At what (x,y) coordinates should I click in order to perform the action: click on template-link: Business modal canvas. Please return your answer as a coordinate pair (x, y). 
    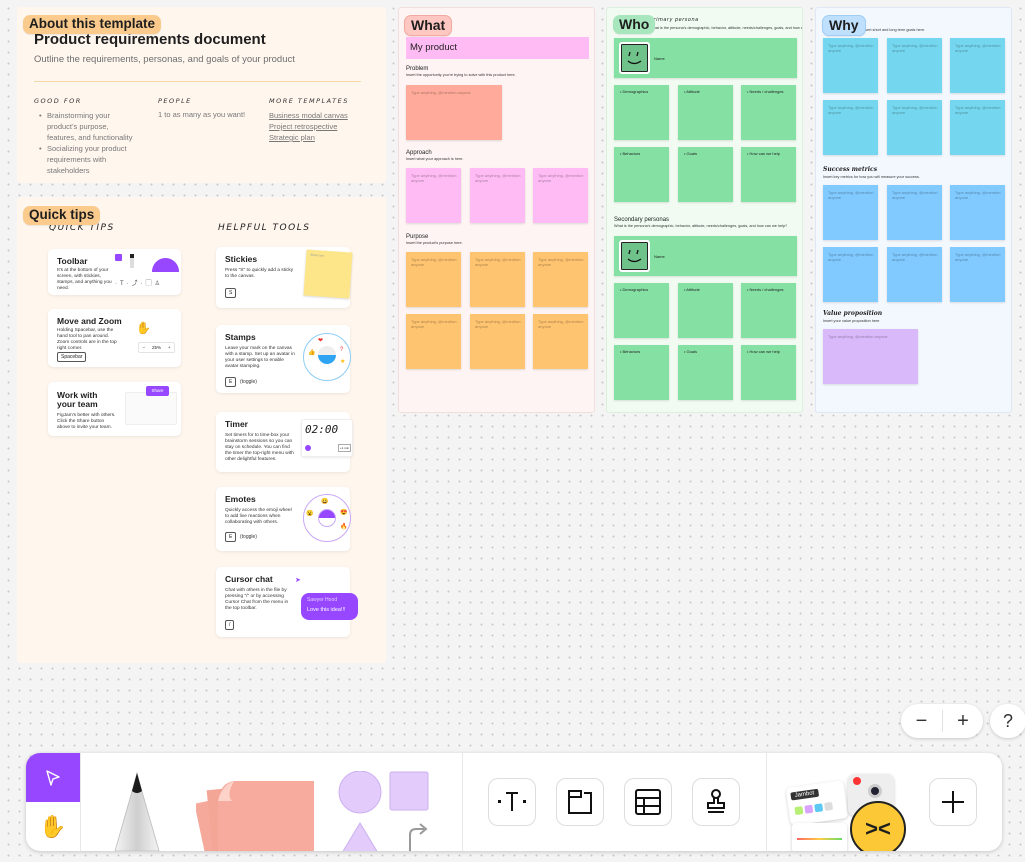
    Looking at the image, I should click on (308, 115).